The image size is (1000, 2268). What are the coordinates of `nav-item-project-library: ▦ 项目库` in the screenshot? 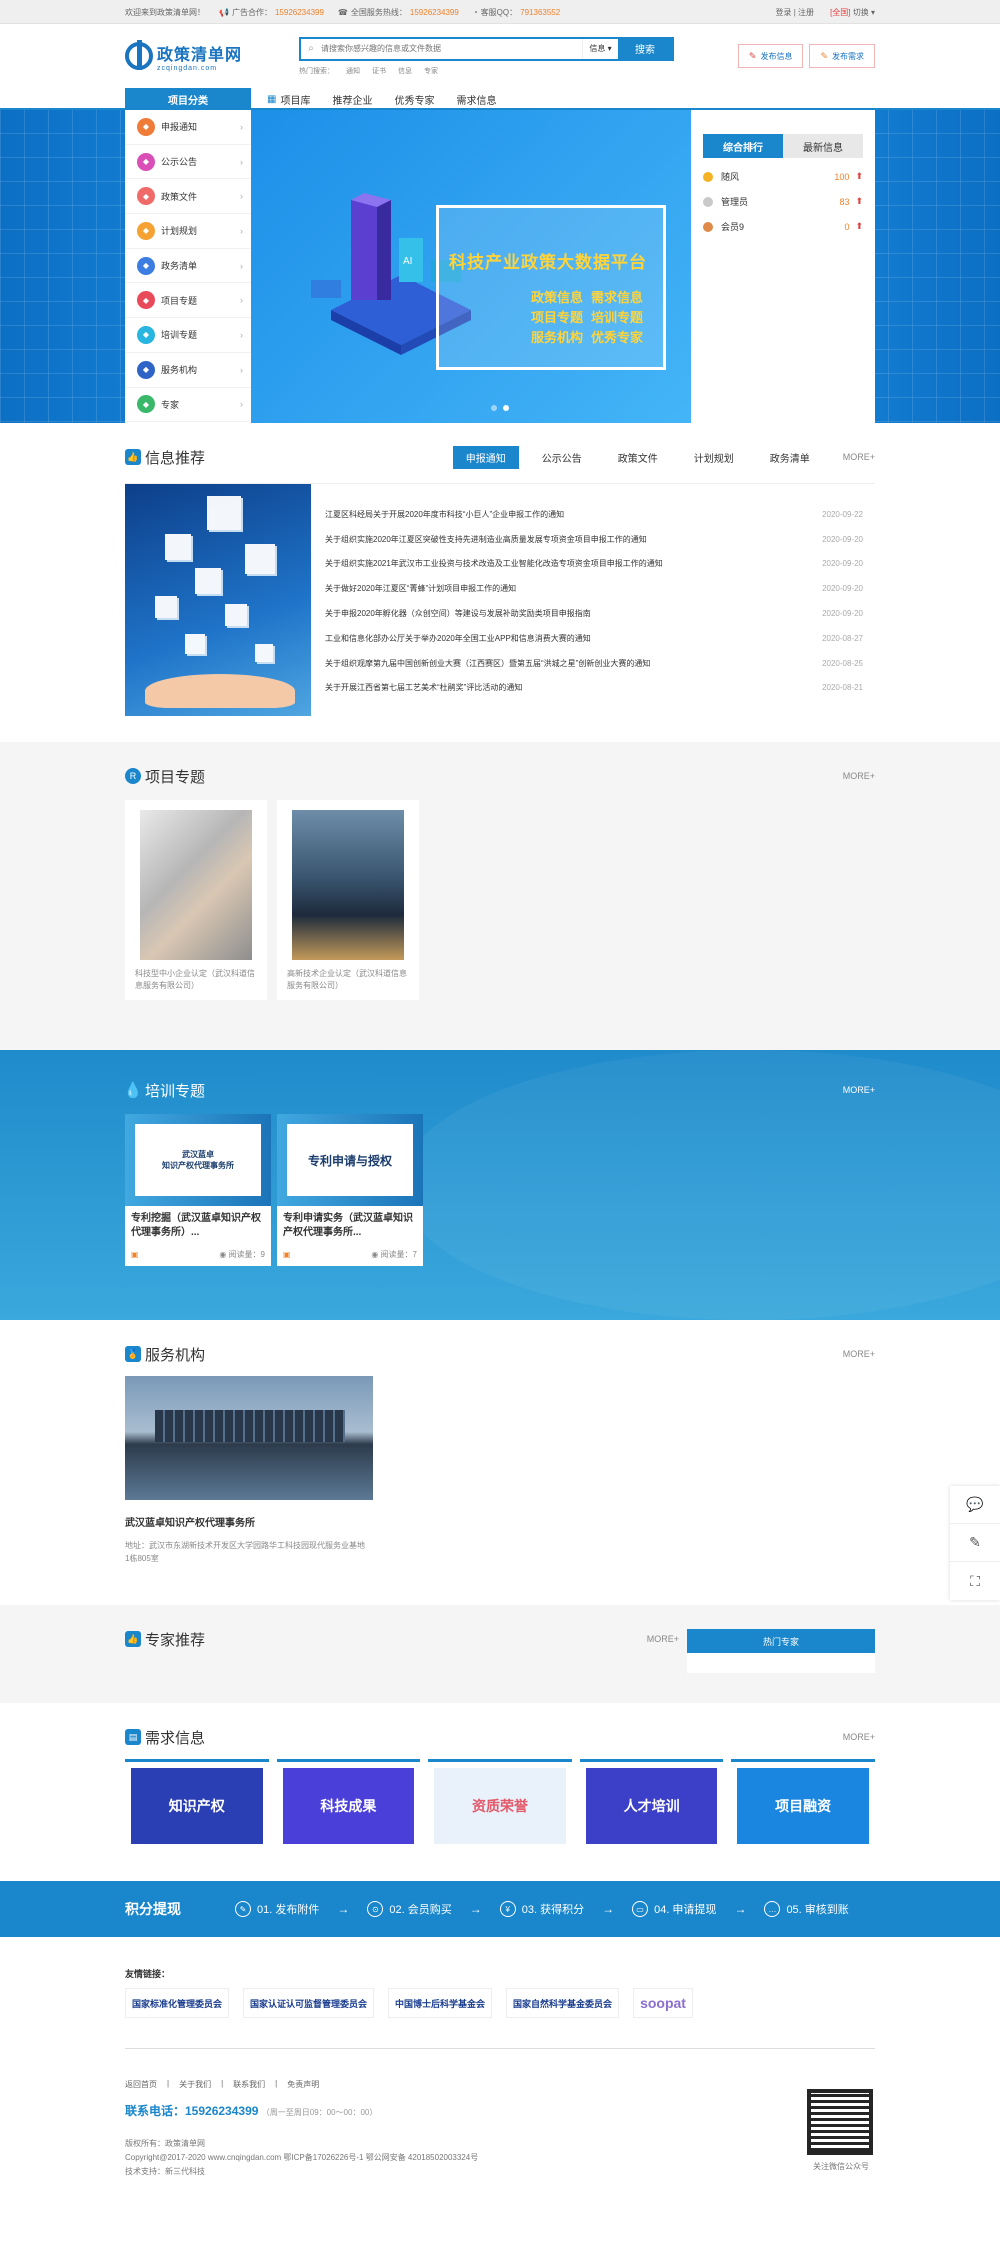 It's located at (288, 99).